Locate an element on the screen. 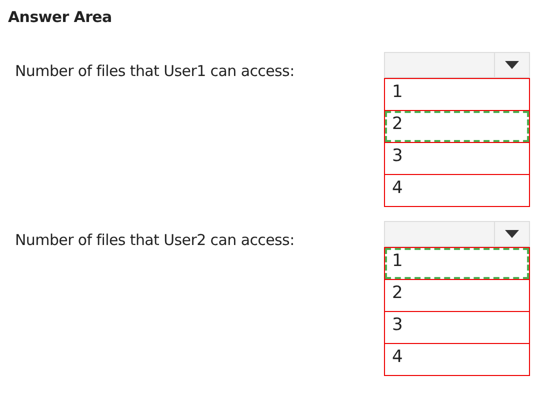  question-label: Number of files that User1 can access: is located at coordinates (155, 70).